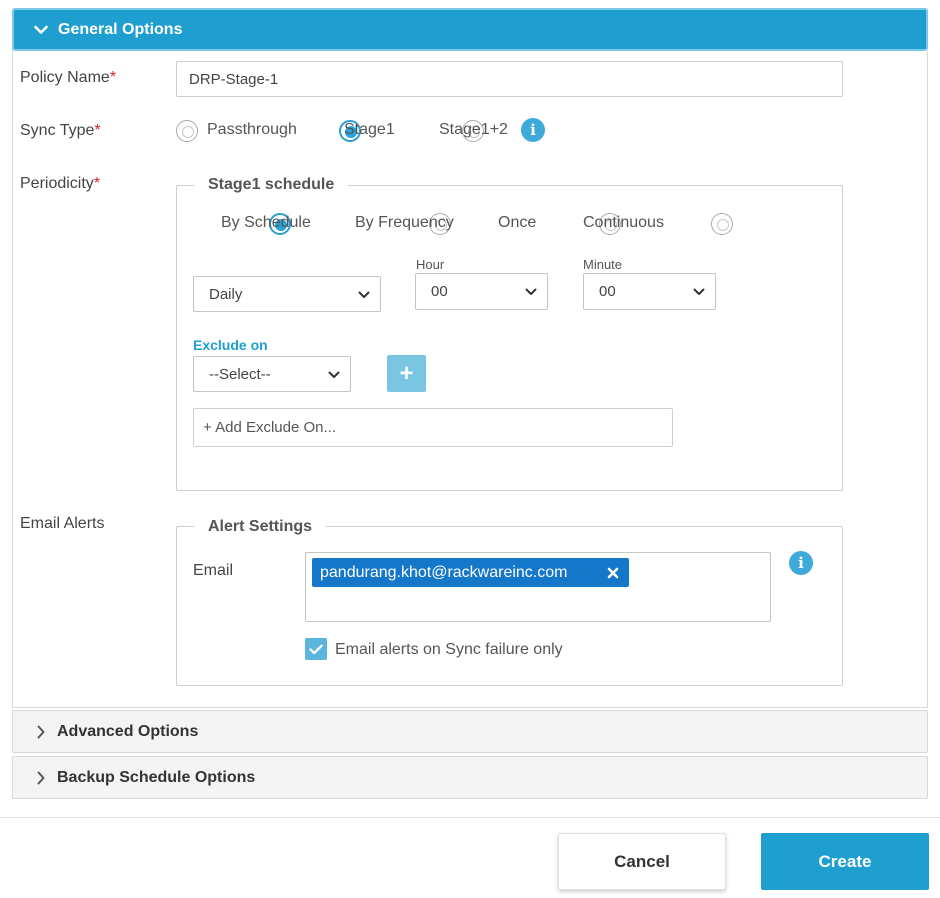  Describe the element at coordinates (120, 29) in the screenshot. I see `general-options-title: General Options` at that location.